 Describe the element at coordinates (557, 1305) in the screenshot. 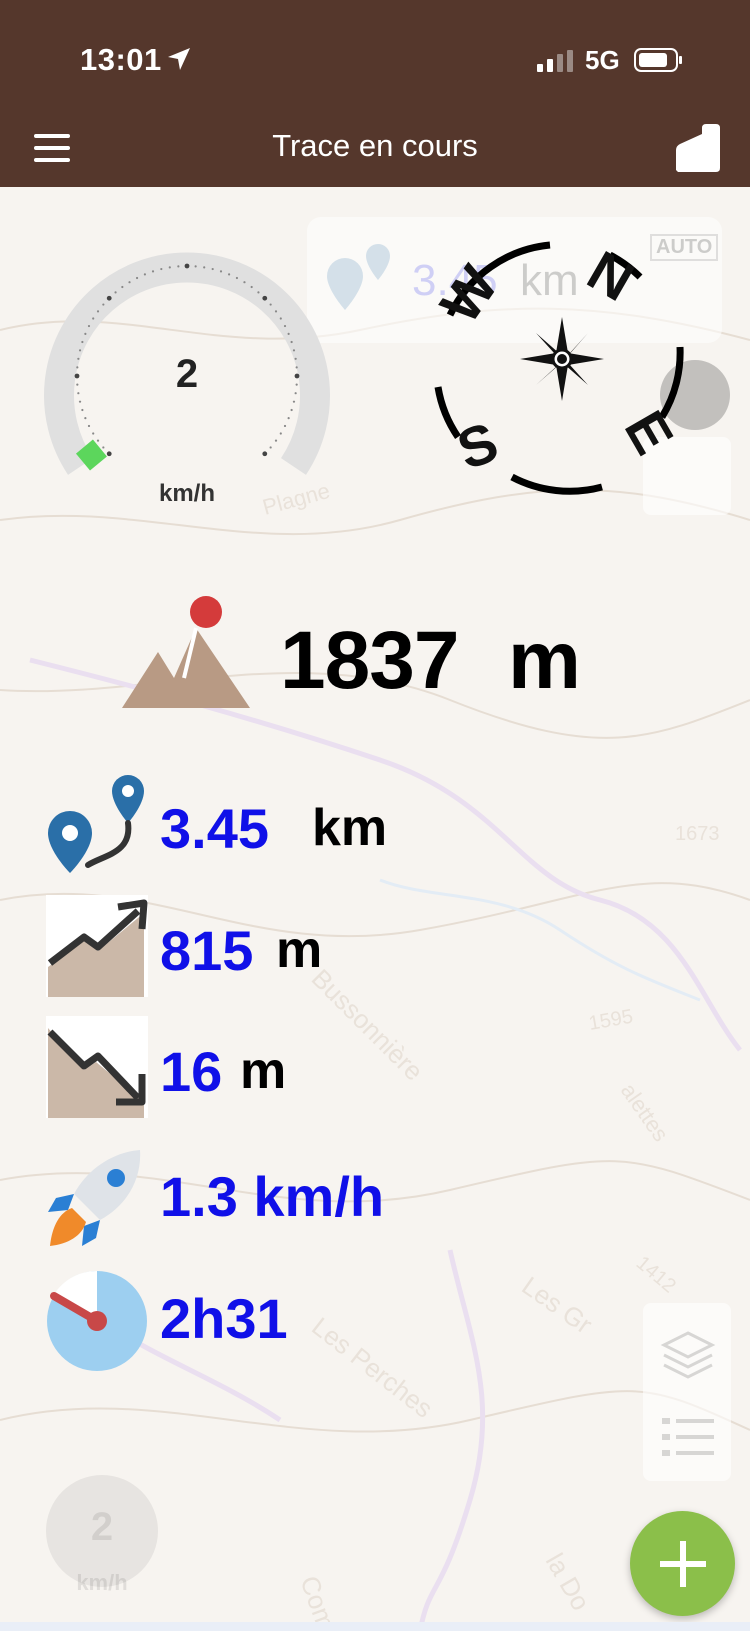

I see `map-label: Les Gr` at that location.